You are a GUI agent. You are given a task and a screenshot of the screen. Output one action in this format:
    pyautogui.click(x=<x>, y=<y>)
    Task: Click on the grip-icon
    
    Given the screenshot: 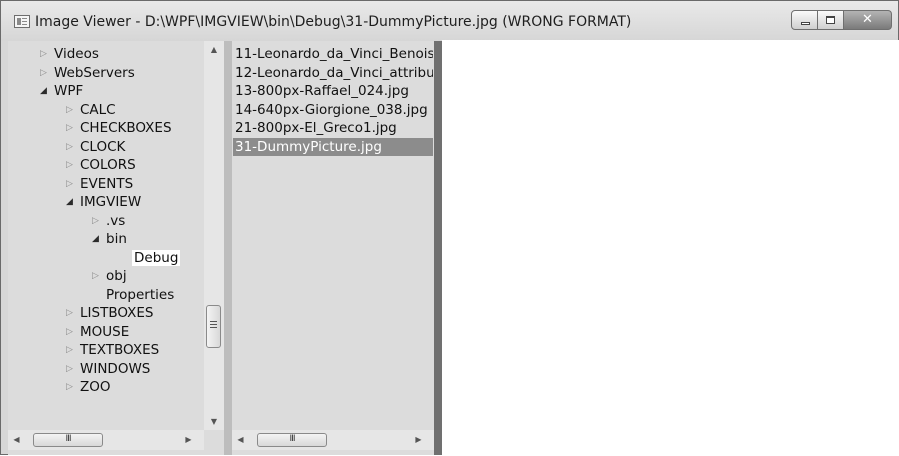 What is the action you would take?
    pyautogui.click(x=213, y=325)
    